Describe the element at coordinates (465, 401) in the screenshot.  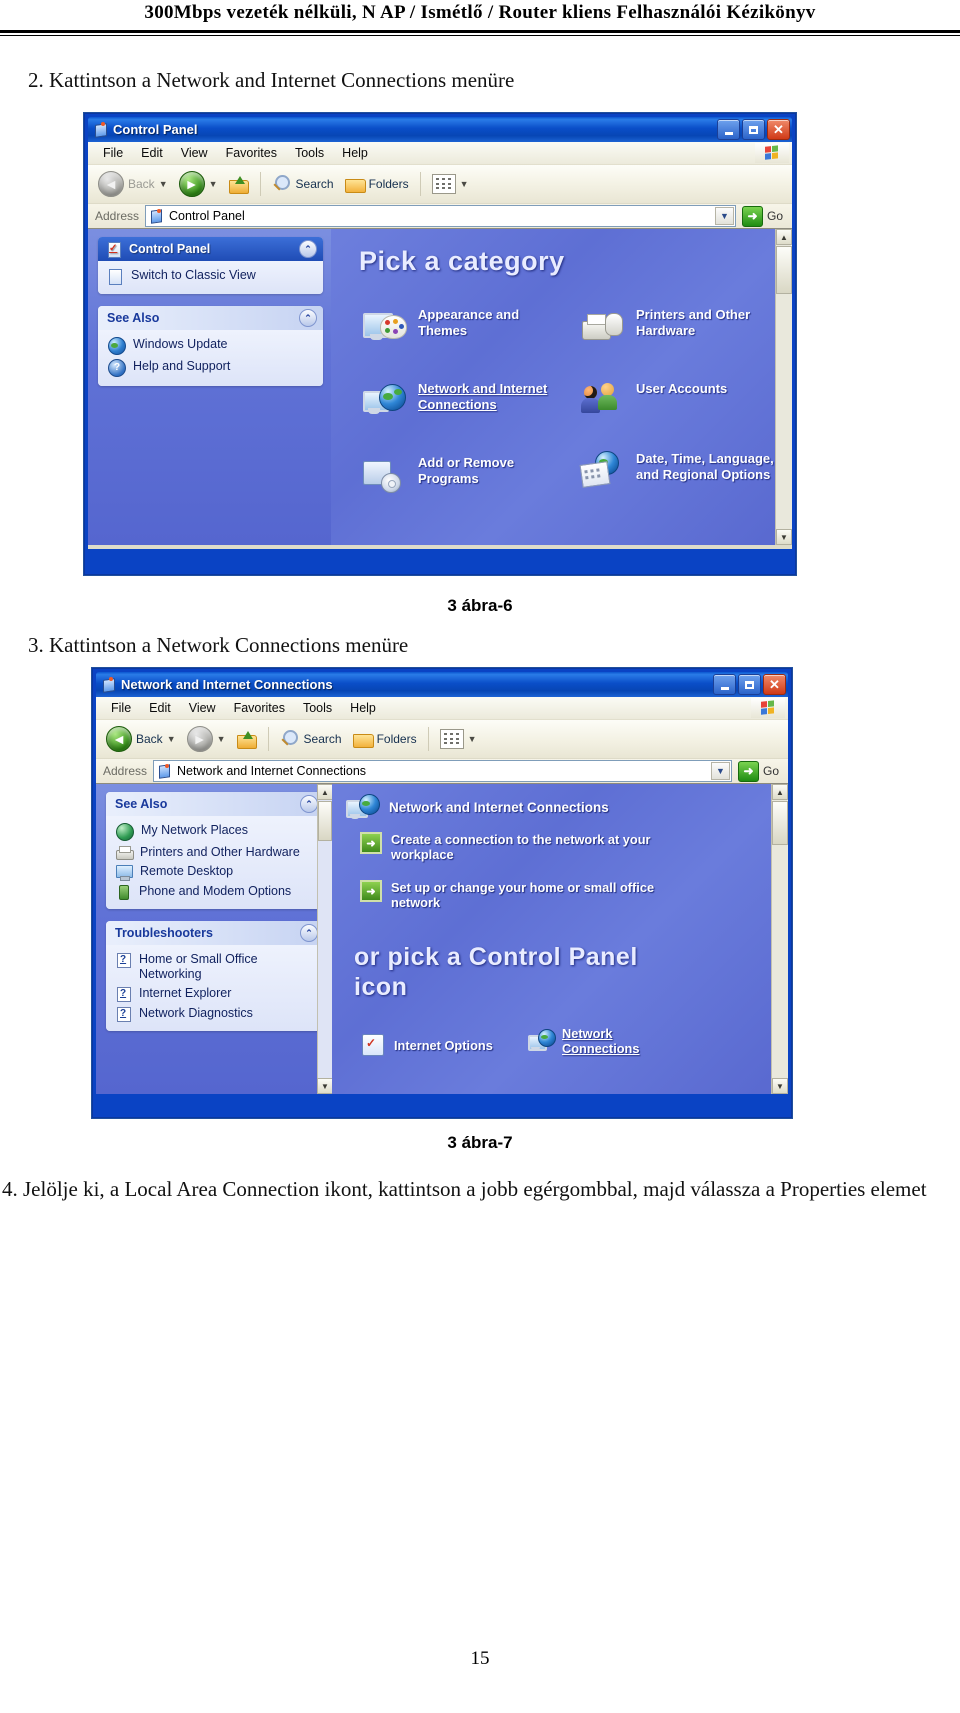
I see `category-network-and-internet-connections: Network and Internet Connections` at that location.